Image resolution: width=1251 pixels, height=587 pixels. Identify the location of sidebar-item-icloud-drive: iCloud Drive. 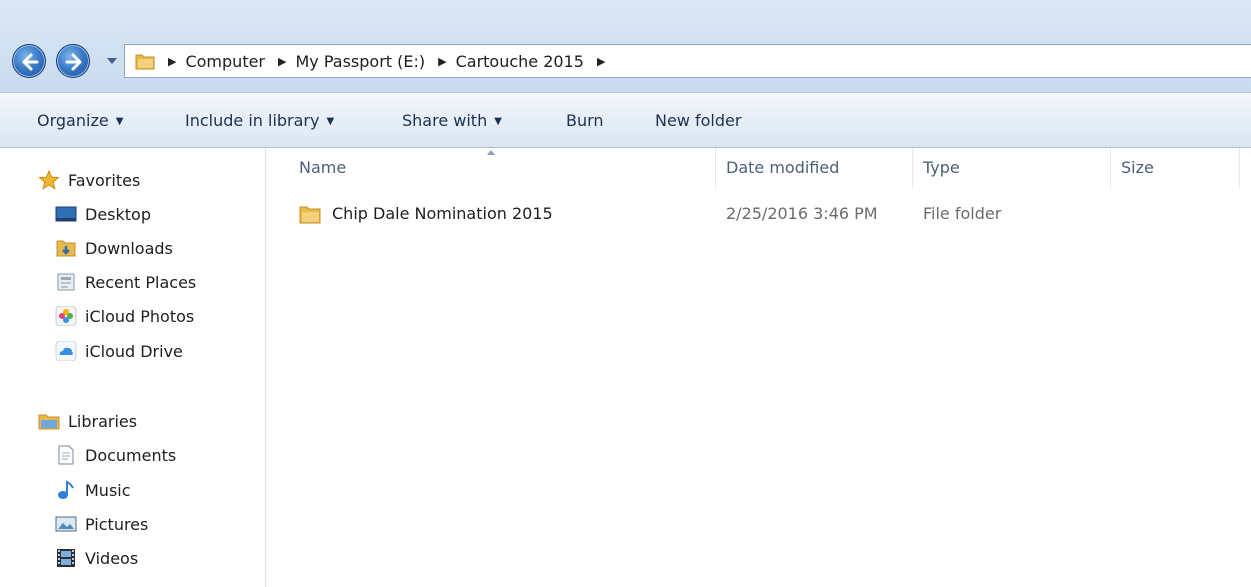
(119, 351).